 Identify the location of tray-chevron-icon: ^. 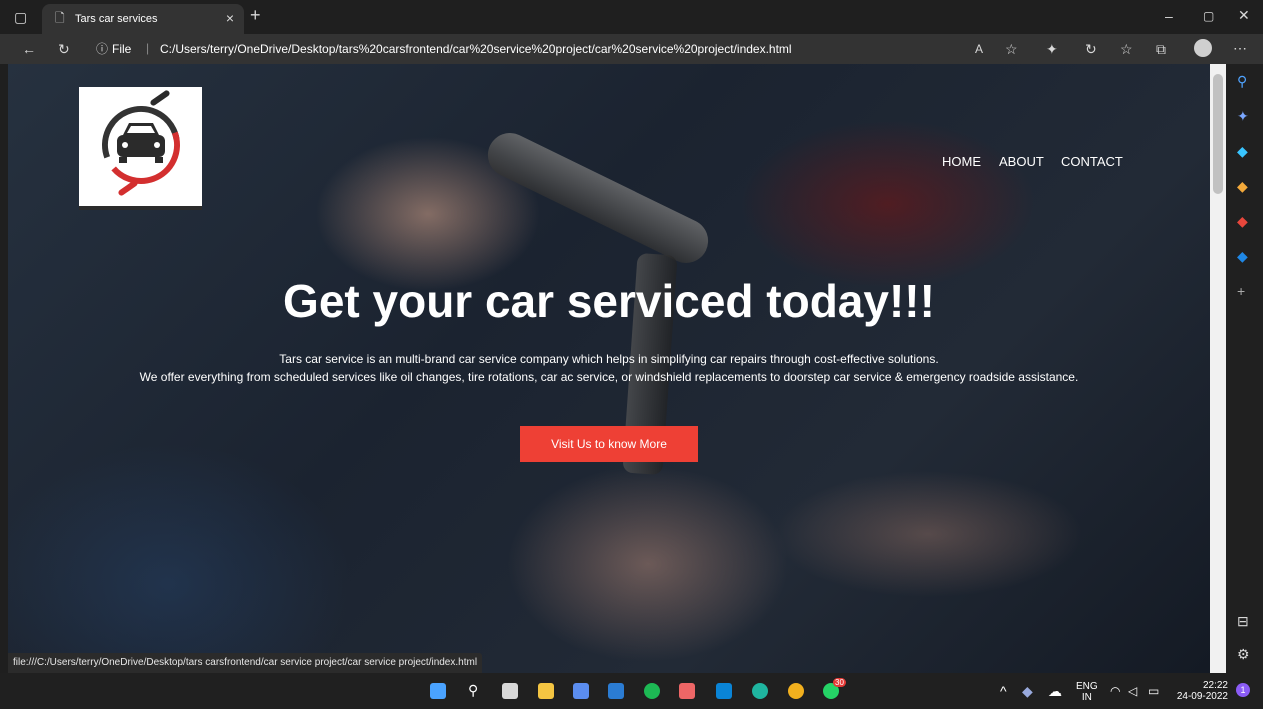
(1003, 691).